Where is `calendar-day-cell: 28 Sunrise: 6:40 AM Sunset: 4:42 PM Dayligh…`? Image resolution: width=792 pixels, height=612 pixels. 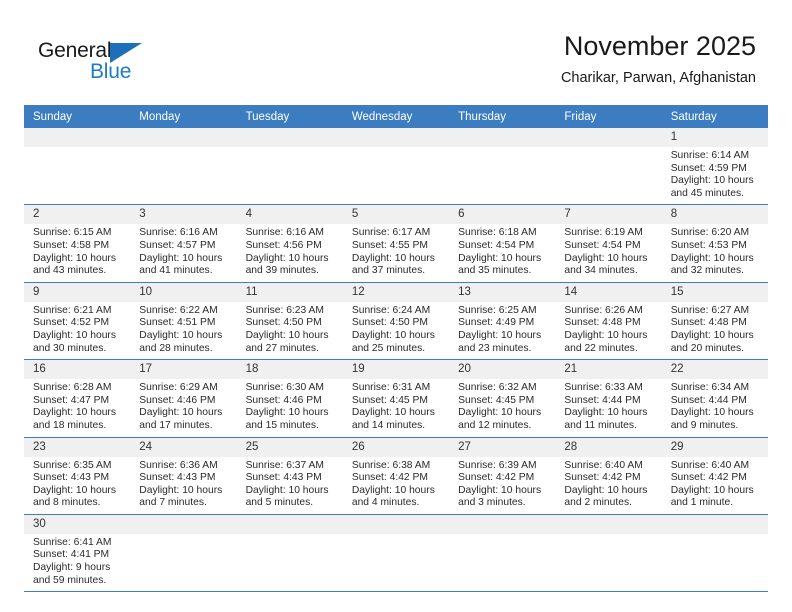
calendar-day-cell: 28 Sunrise: 6:40 AM Sunset: 4:42 PM Dayligh… is located at coordinates (608, 476).